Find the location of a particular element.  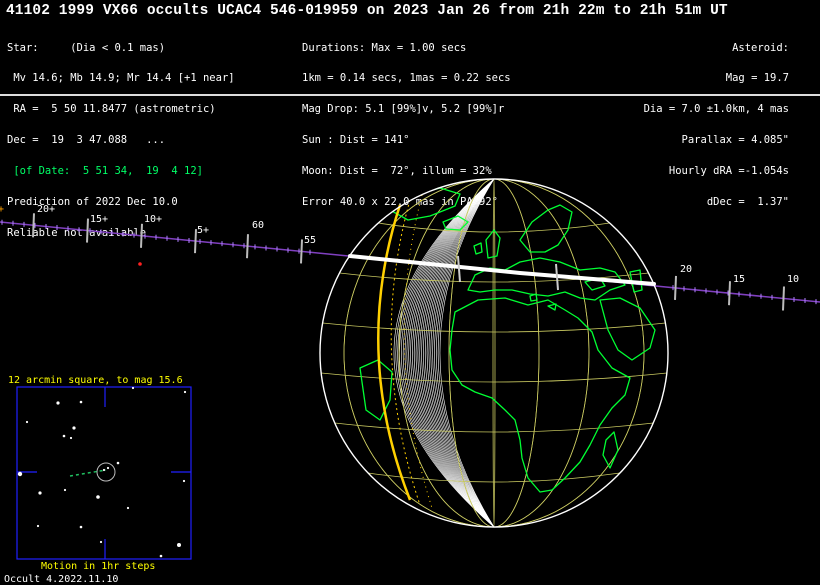

meridian is located at coordinates (494, 353).